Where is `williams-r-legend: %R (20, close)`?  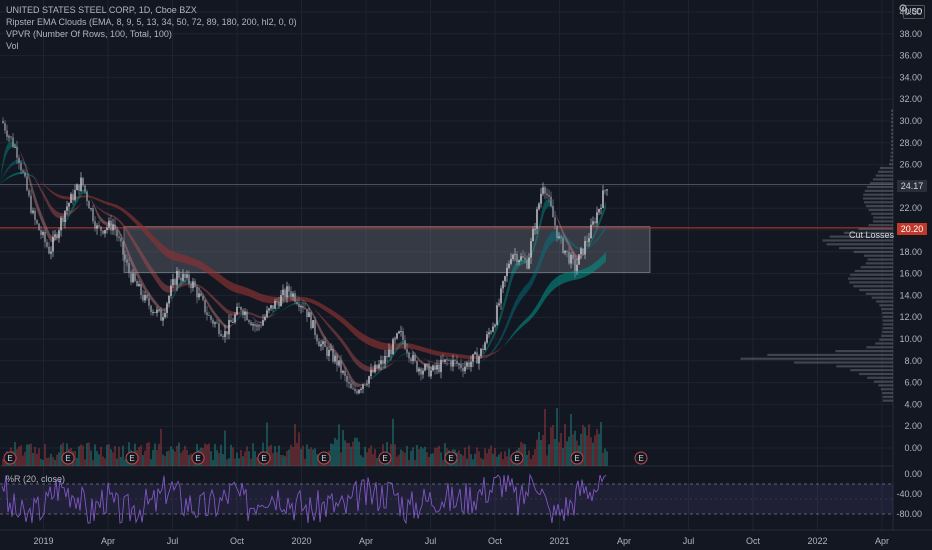
williams-r-legend: %R (20, close) is located at coordinates (35, 479).